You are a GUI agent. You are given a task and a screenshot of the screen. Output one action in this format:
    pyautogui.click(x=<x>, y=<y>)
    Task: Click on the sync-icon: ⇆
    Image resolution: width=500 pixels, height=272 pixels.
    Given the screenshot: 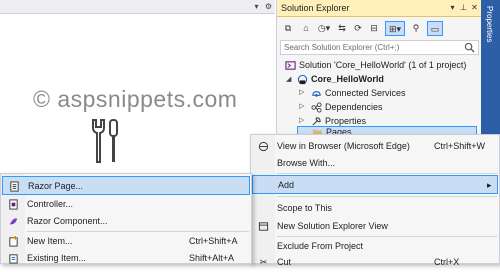 What is the action you would take?
    pyautogui.click(x=342, y=28)
    